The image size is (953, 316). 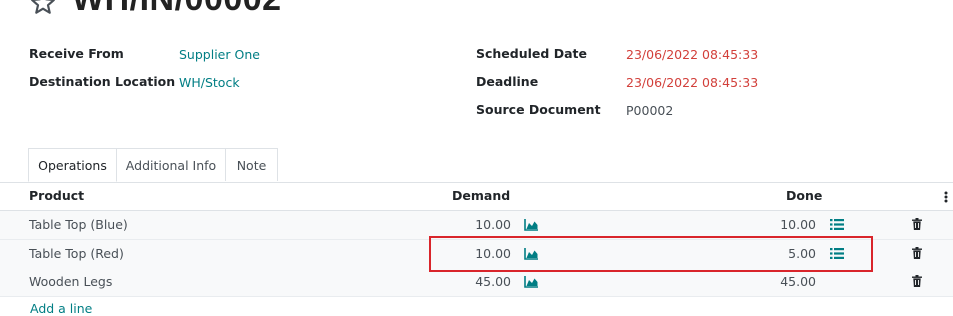 What do you see at coordinates (70, 282) in the screenshot?
I see `product-cell: Wooden Legs` at bounding box center [70, 282].